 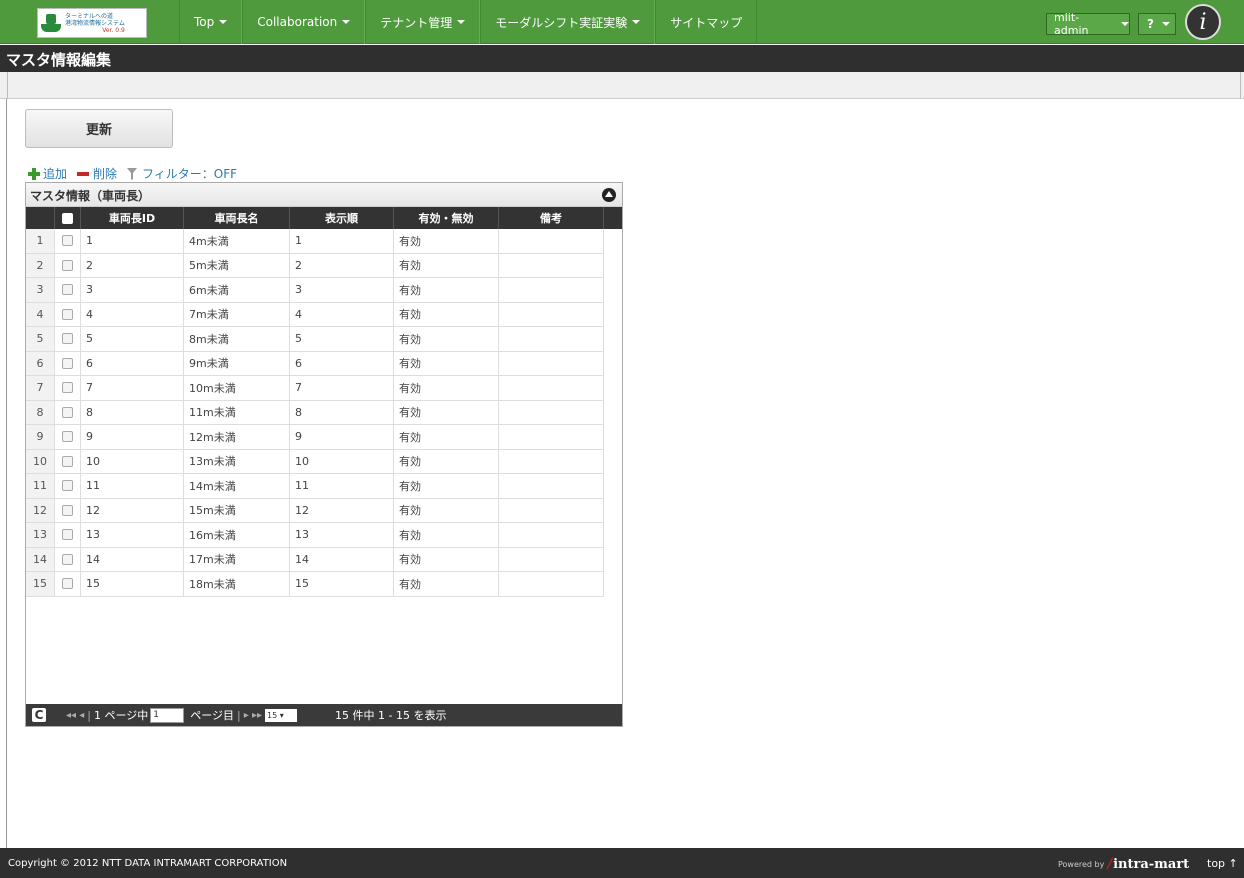 I want to click on cell-order: 12, so click(x=342, y=510).